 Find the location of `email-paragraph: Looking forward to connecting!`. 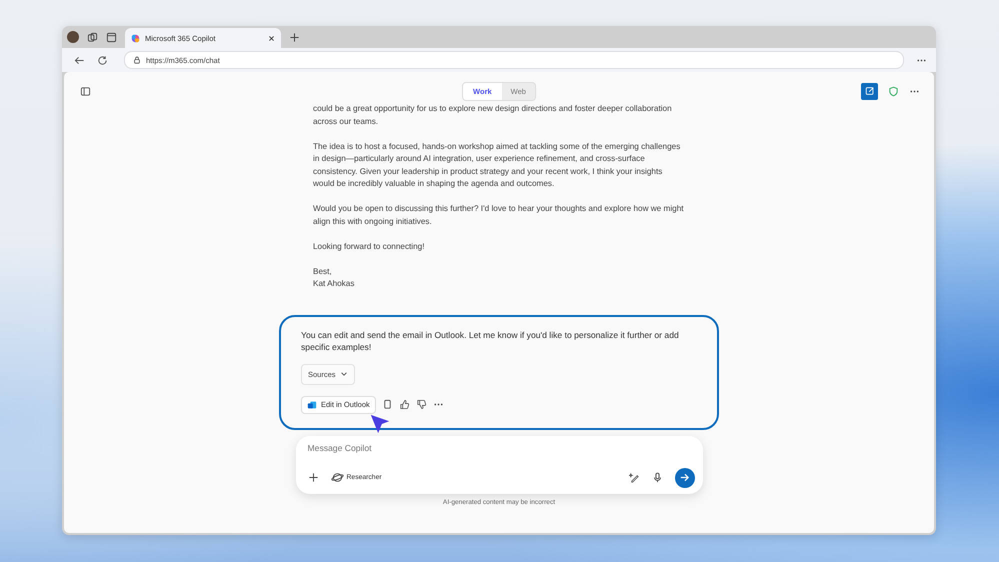

email-paragraph: Looking forward to connecting! is located at coordinates (369, 246).